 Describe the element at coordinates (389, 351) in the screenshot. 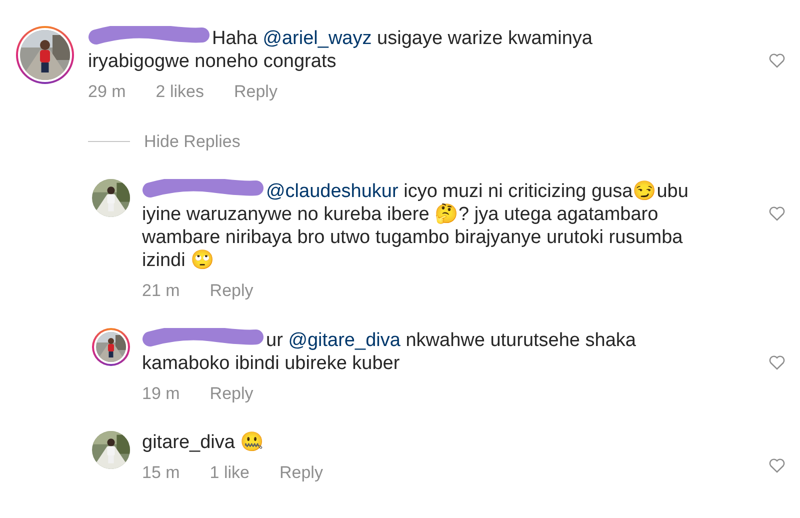

I see `comment-text: ur @gitare_diva nkwahwe uturutsehe shaka kamaboko ibindi ubireke kuber` at that location.